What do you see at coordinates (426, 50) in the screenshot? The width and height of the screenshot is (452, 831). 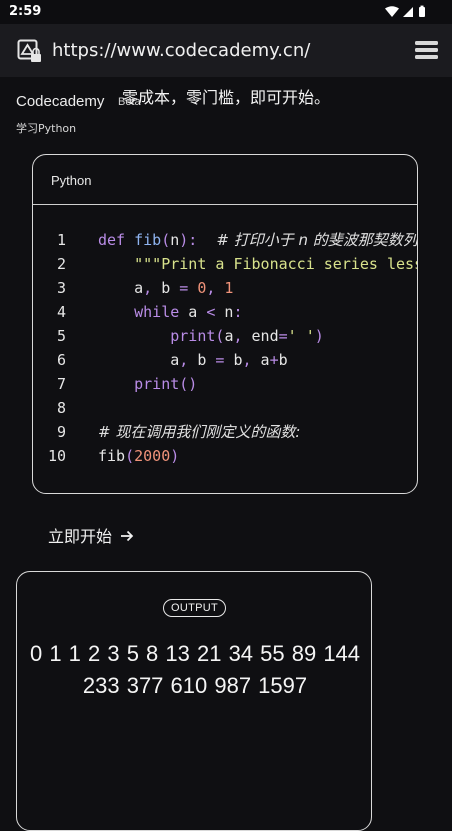 I see `tabs-menu-icon` at bounding box center [426, 50].